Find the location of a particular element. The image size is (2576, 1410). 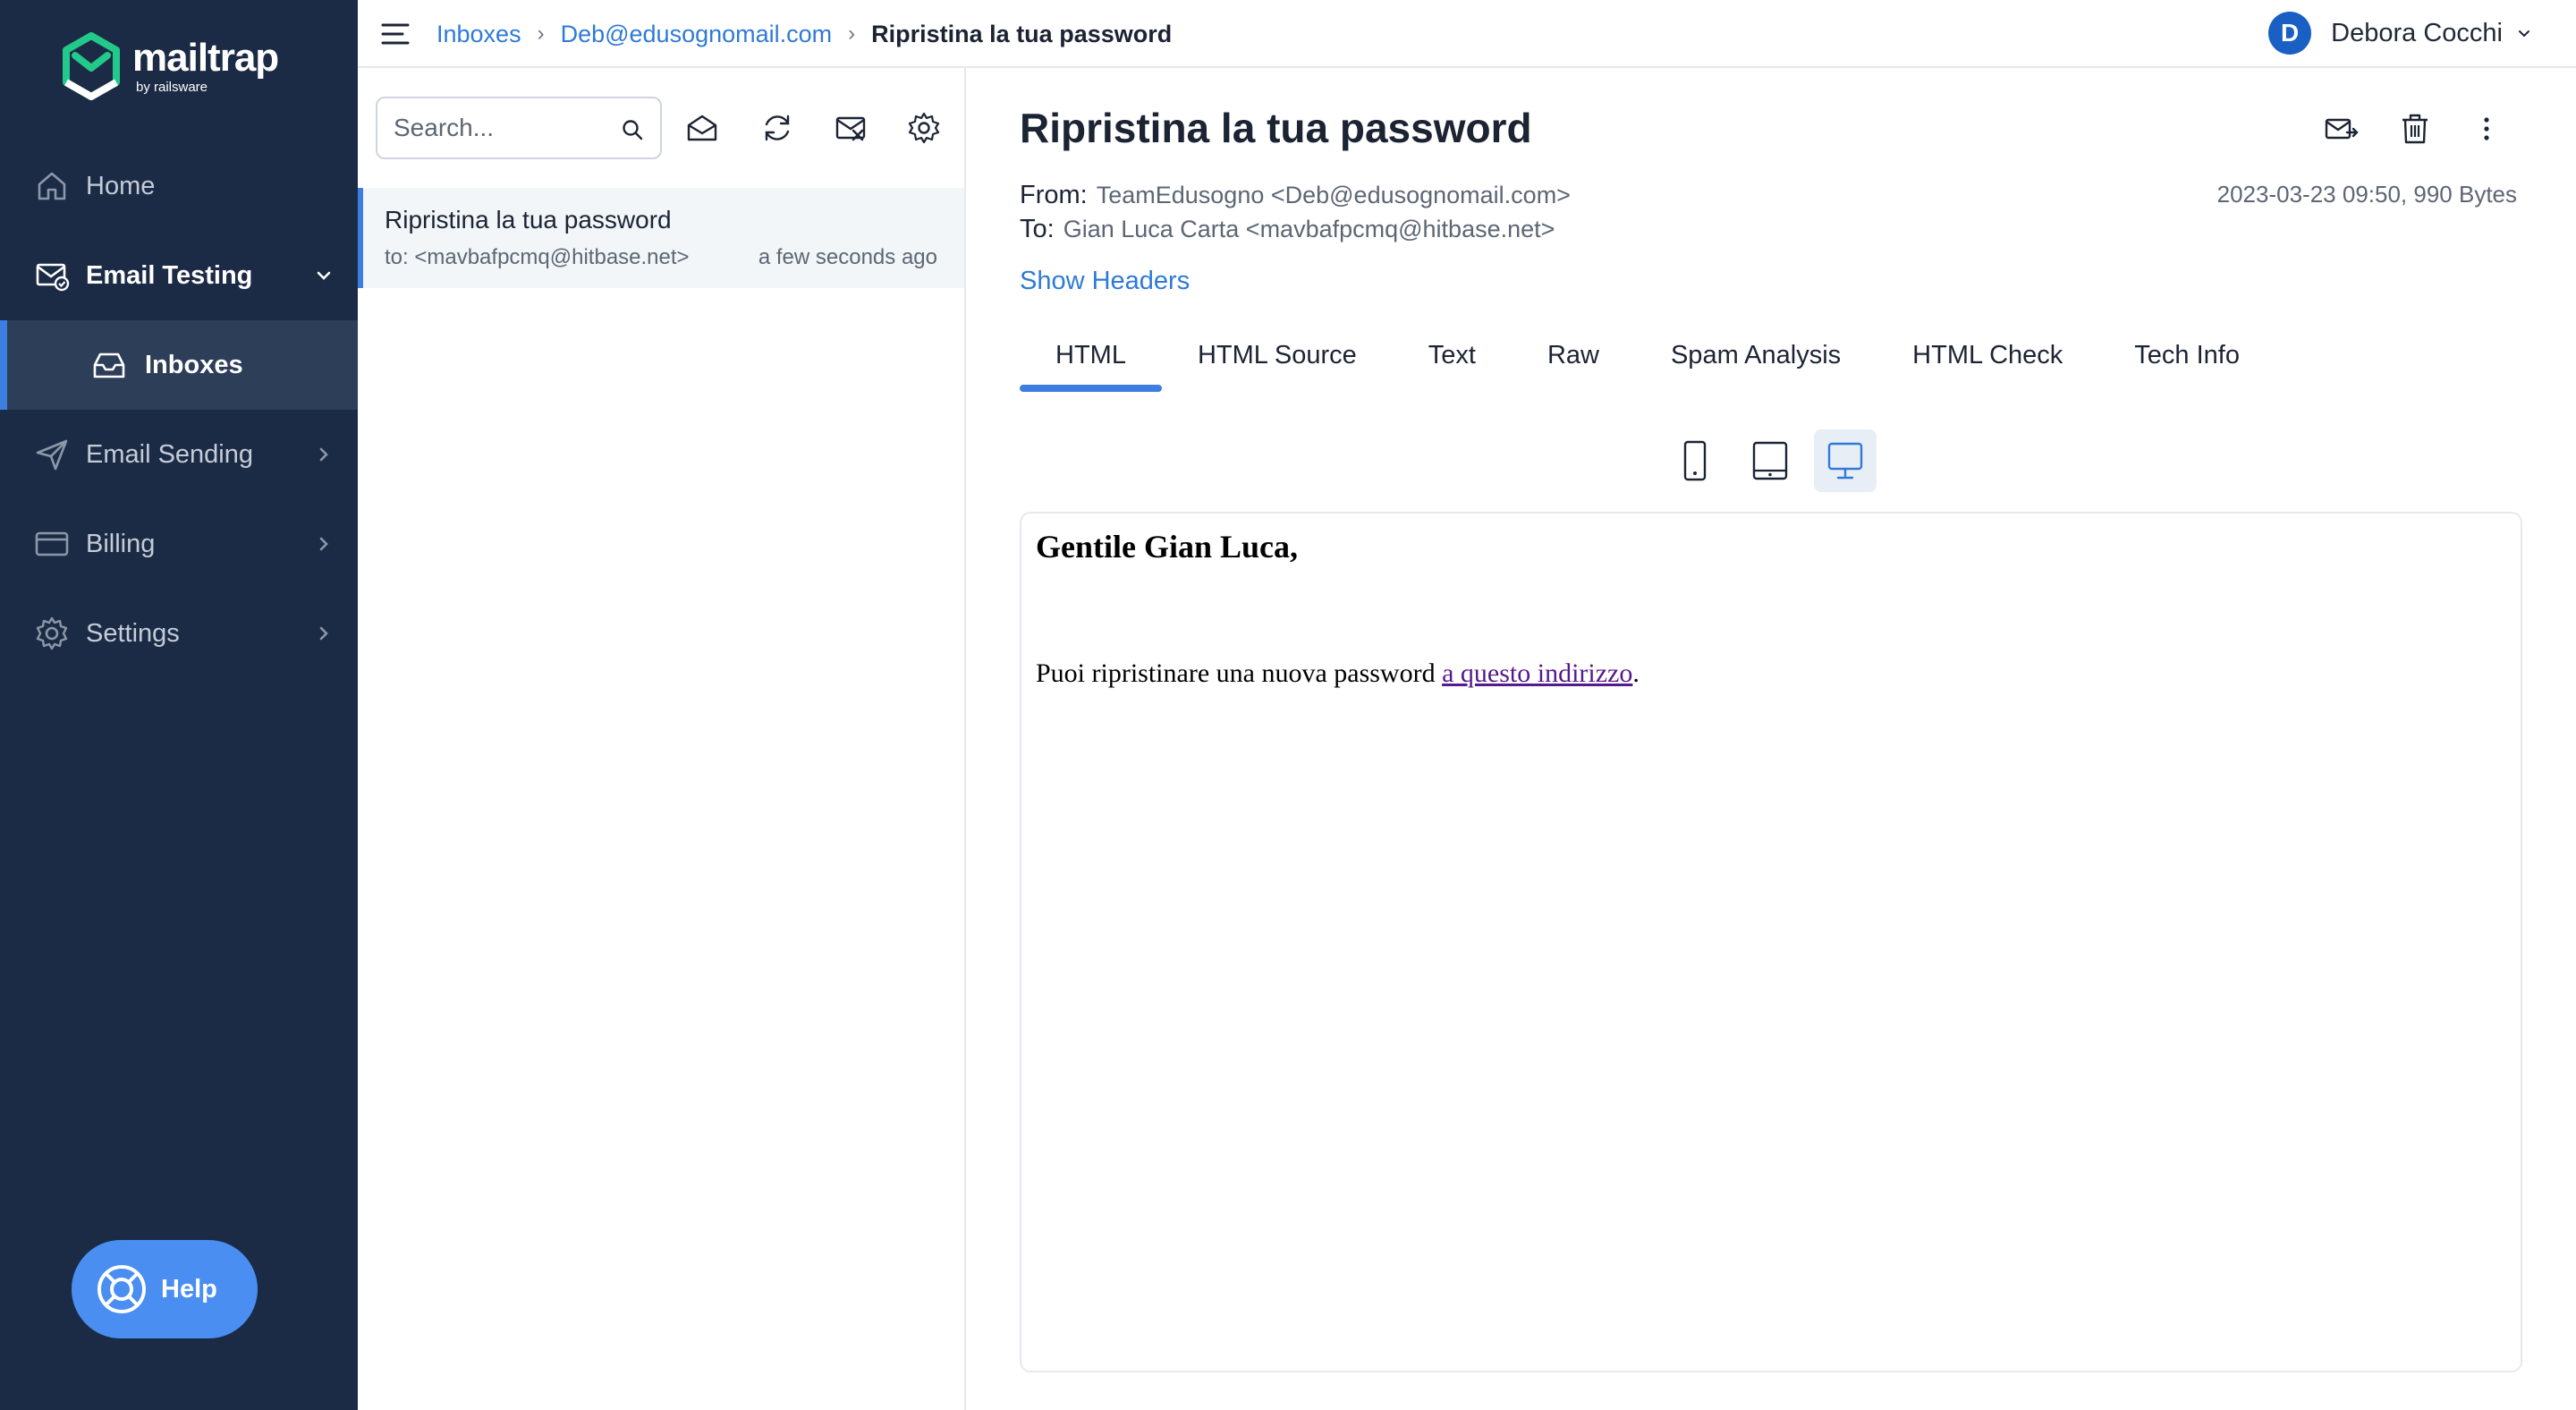

user-menu: D Debora Cocchi is located at coordinates (2400, 33).